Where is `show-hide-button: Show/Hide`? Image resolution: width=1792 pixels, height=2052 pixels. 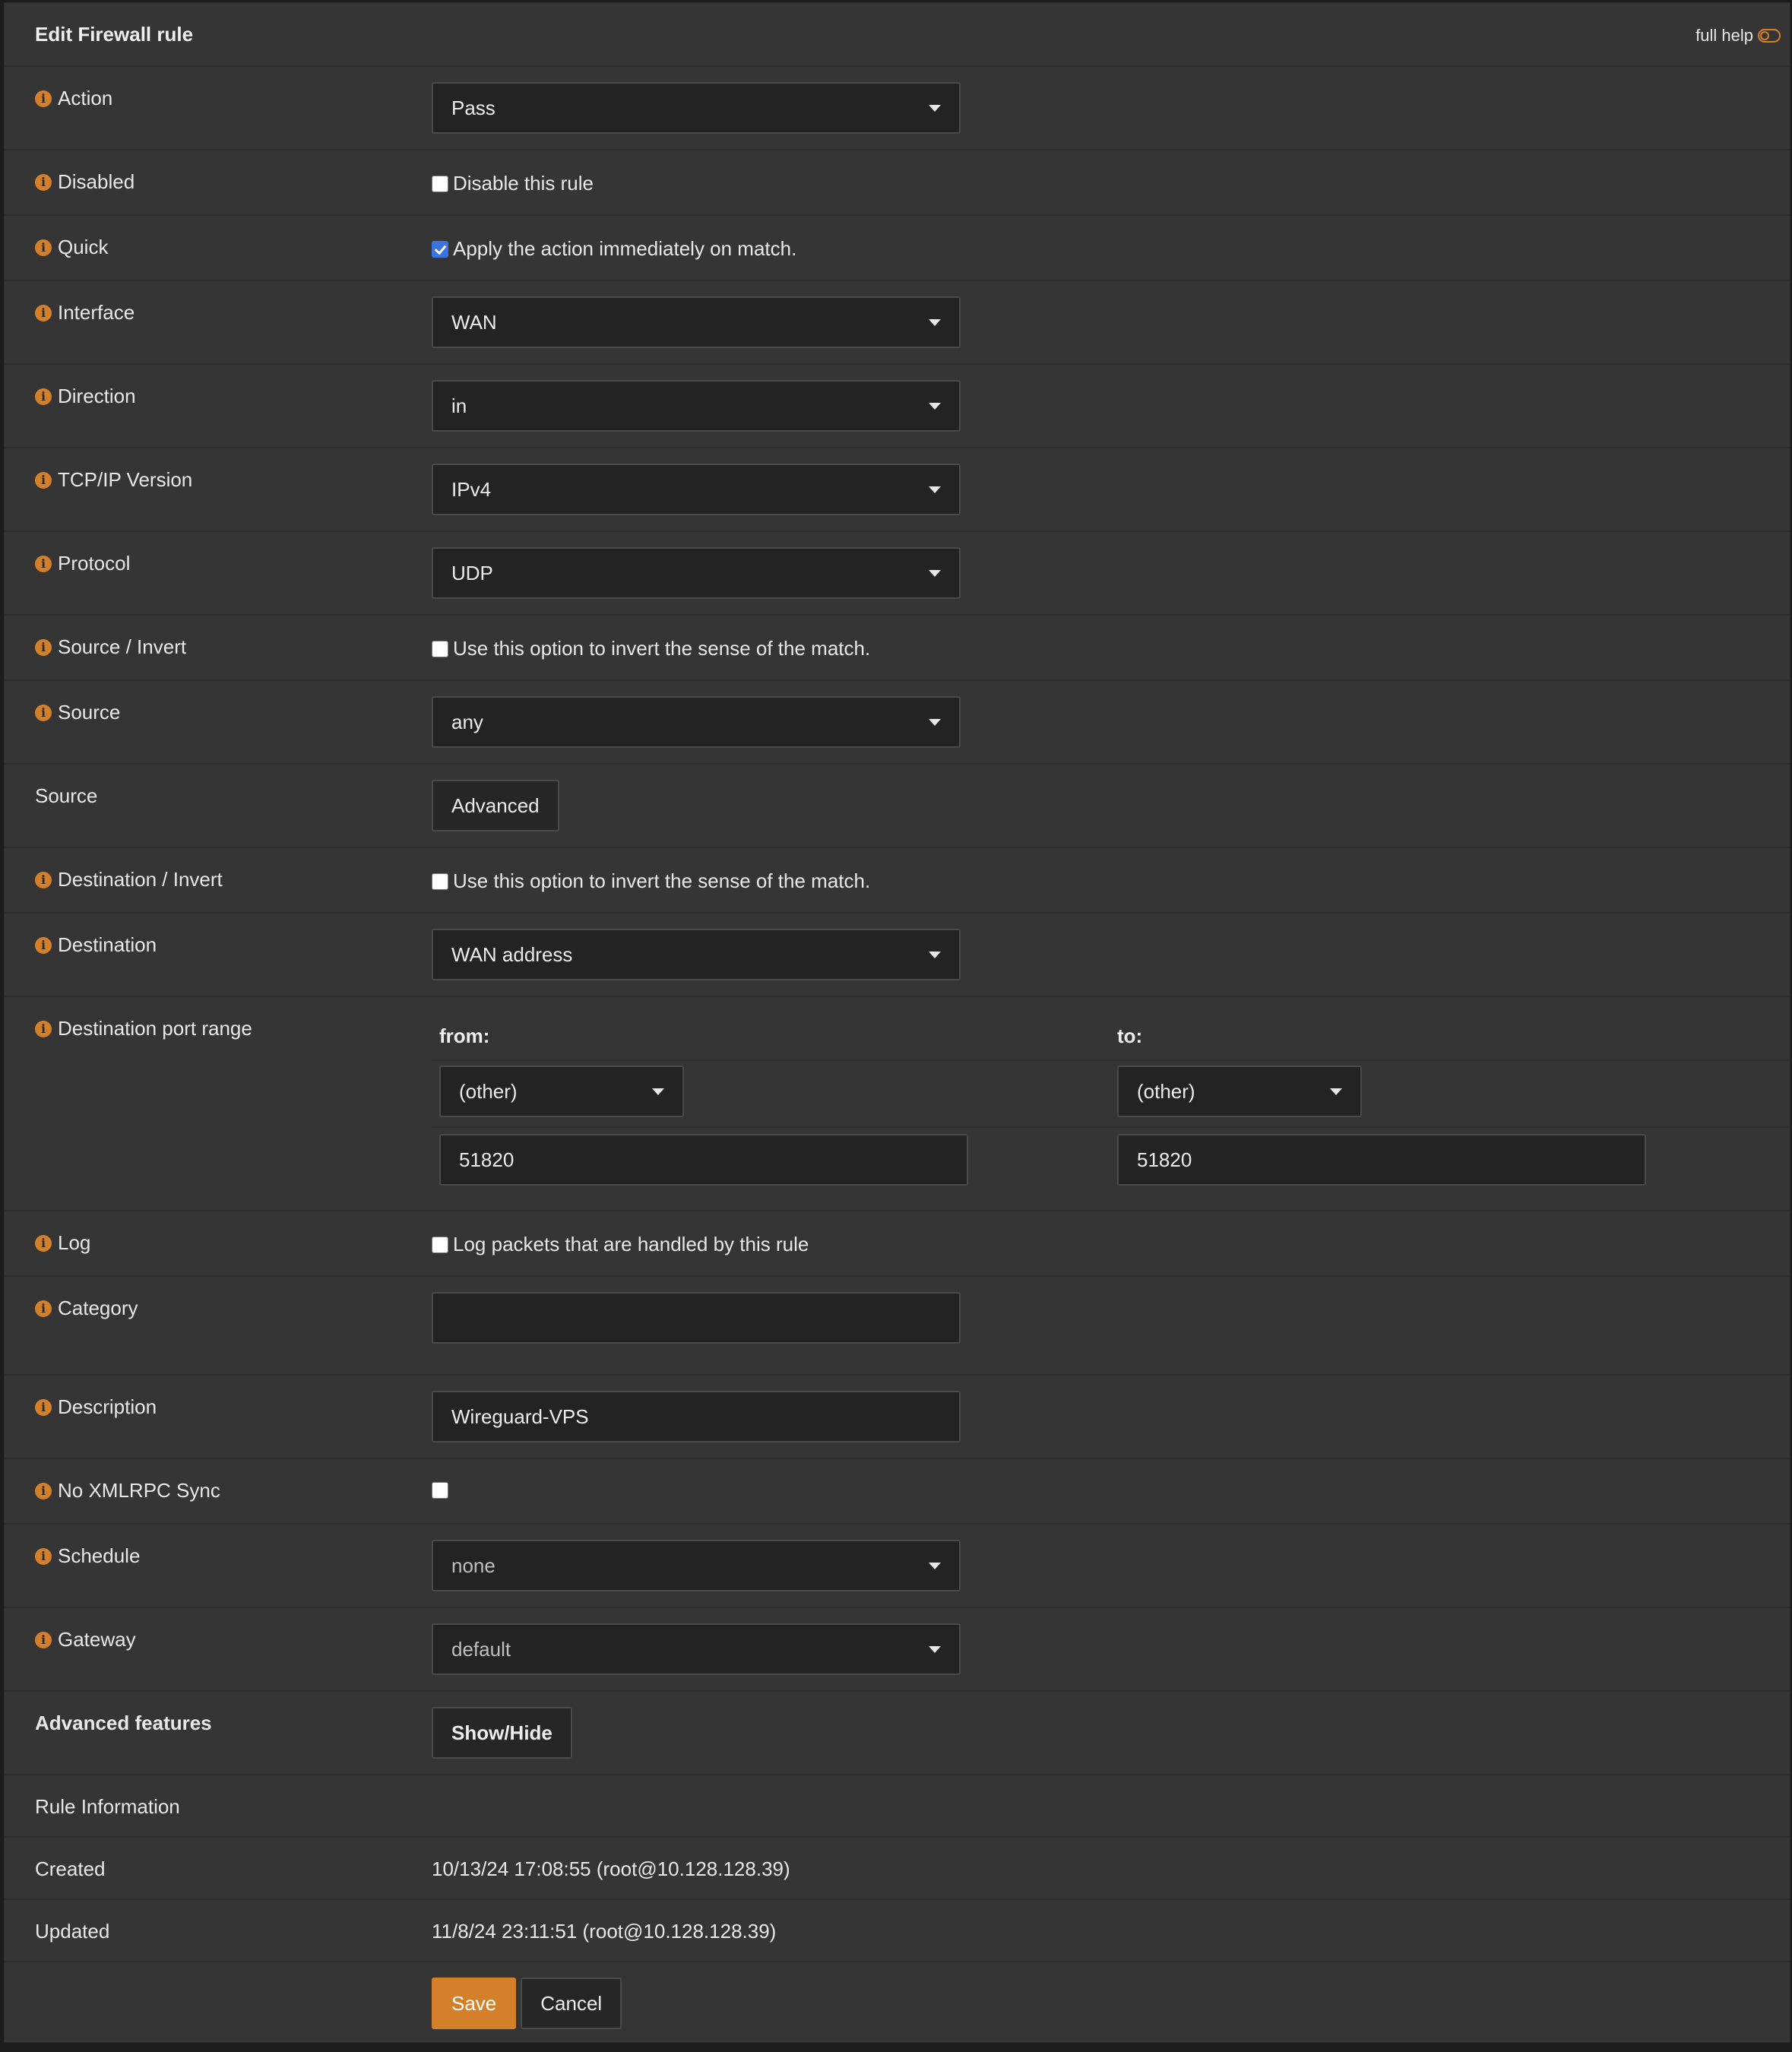
show-hide-button: Show/Hide is located at coordinates (502, 1733).